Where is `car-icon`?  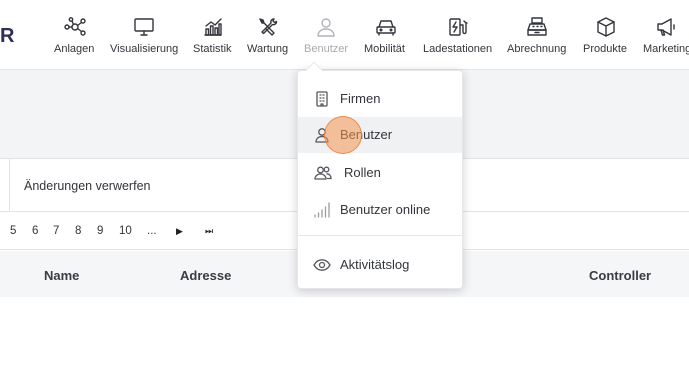
car-icon is located at coordinates (386, 28).